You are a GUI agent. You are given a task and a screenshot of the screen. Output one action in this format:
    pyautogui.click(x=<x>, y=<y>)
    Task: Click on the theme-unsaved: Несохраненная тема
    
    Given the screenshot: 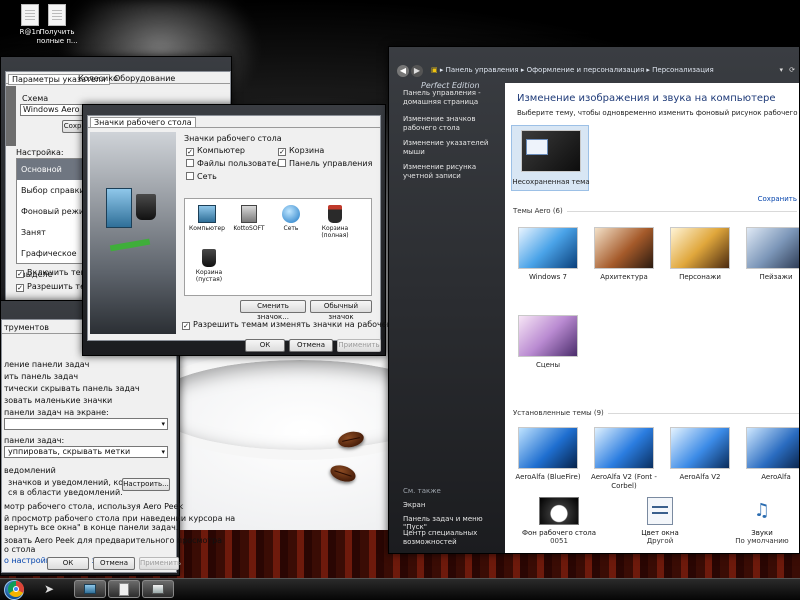 What is the action you would take?
    pyautogui.click(x=550, y=158)
    